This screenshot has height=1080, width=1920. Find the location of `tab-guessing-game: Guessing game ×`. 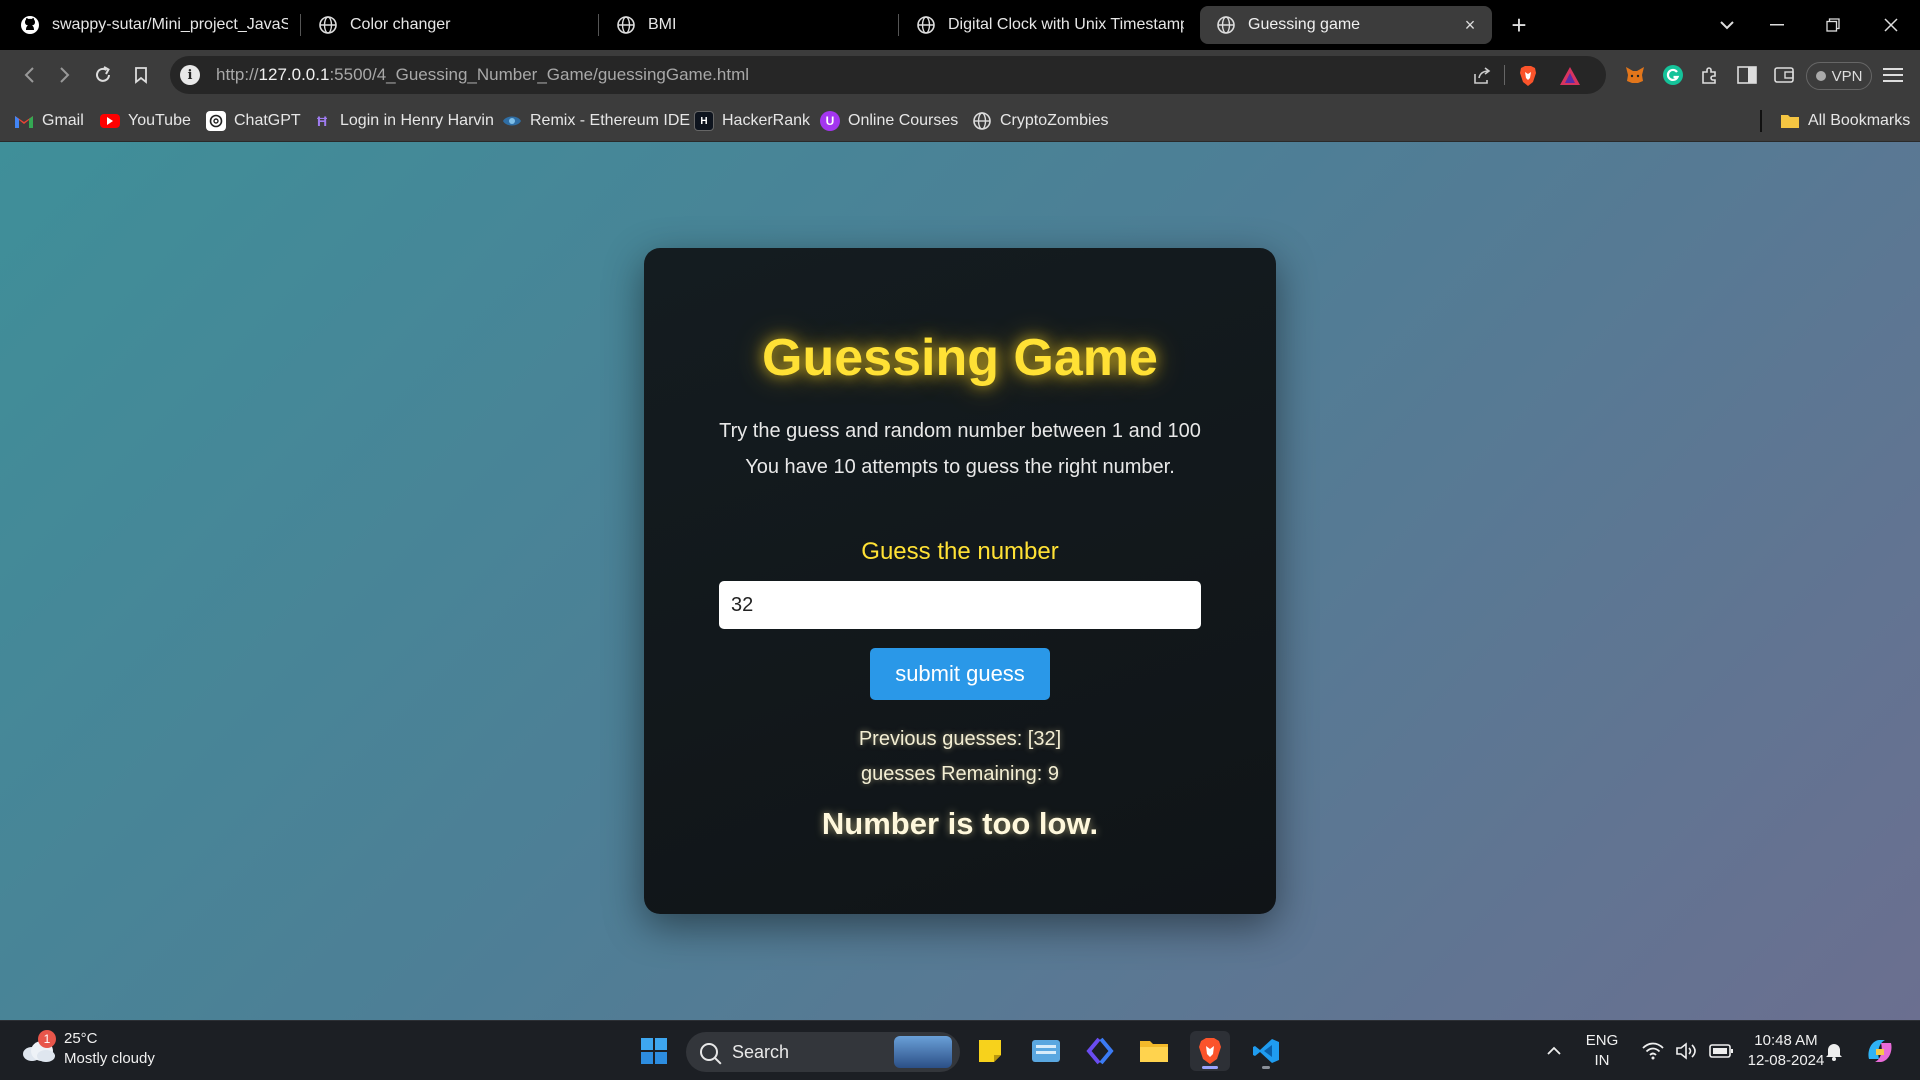

tab-guessing-game: Guessing game × is located at coordinates (1346, 25).